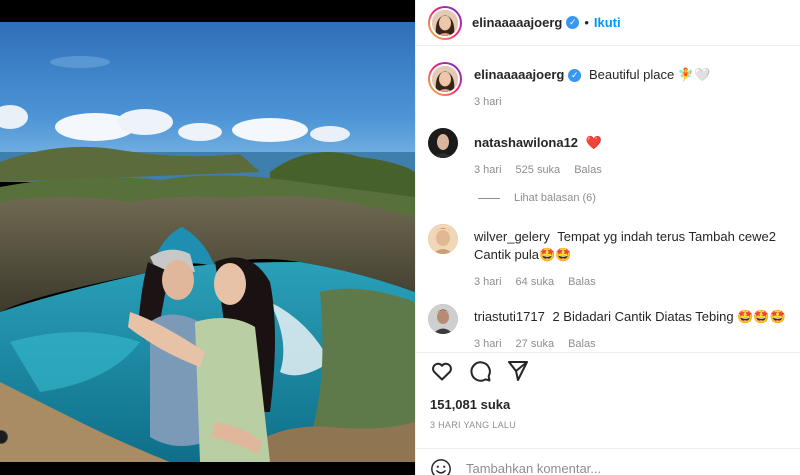 This screenshot has height=475, width=800. Describe the element at coordinates (470, 404) in the screenshot. I see `likes-count: 151,081 suka` at that location.